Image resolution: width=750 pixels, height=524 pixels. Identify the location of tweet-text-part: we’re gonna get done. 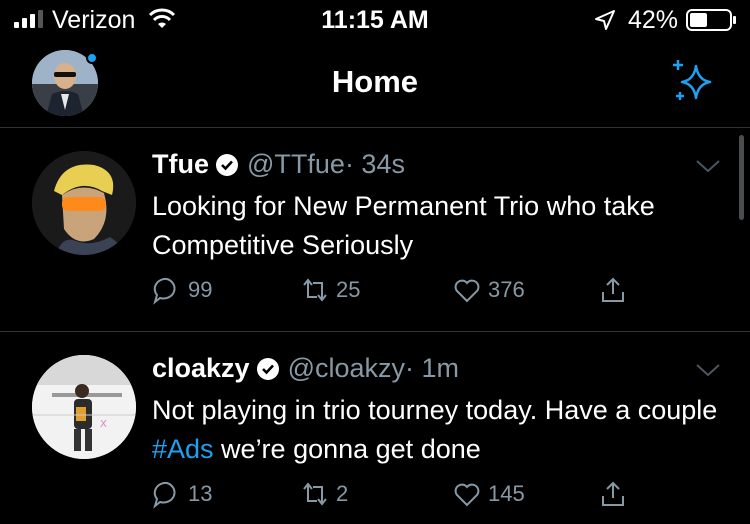
(347, 449).